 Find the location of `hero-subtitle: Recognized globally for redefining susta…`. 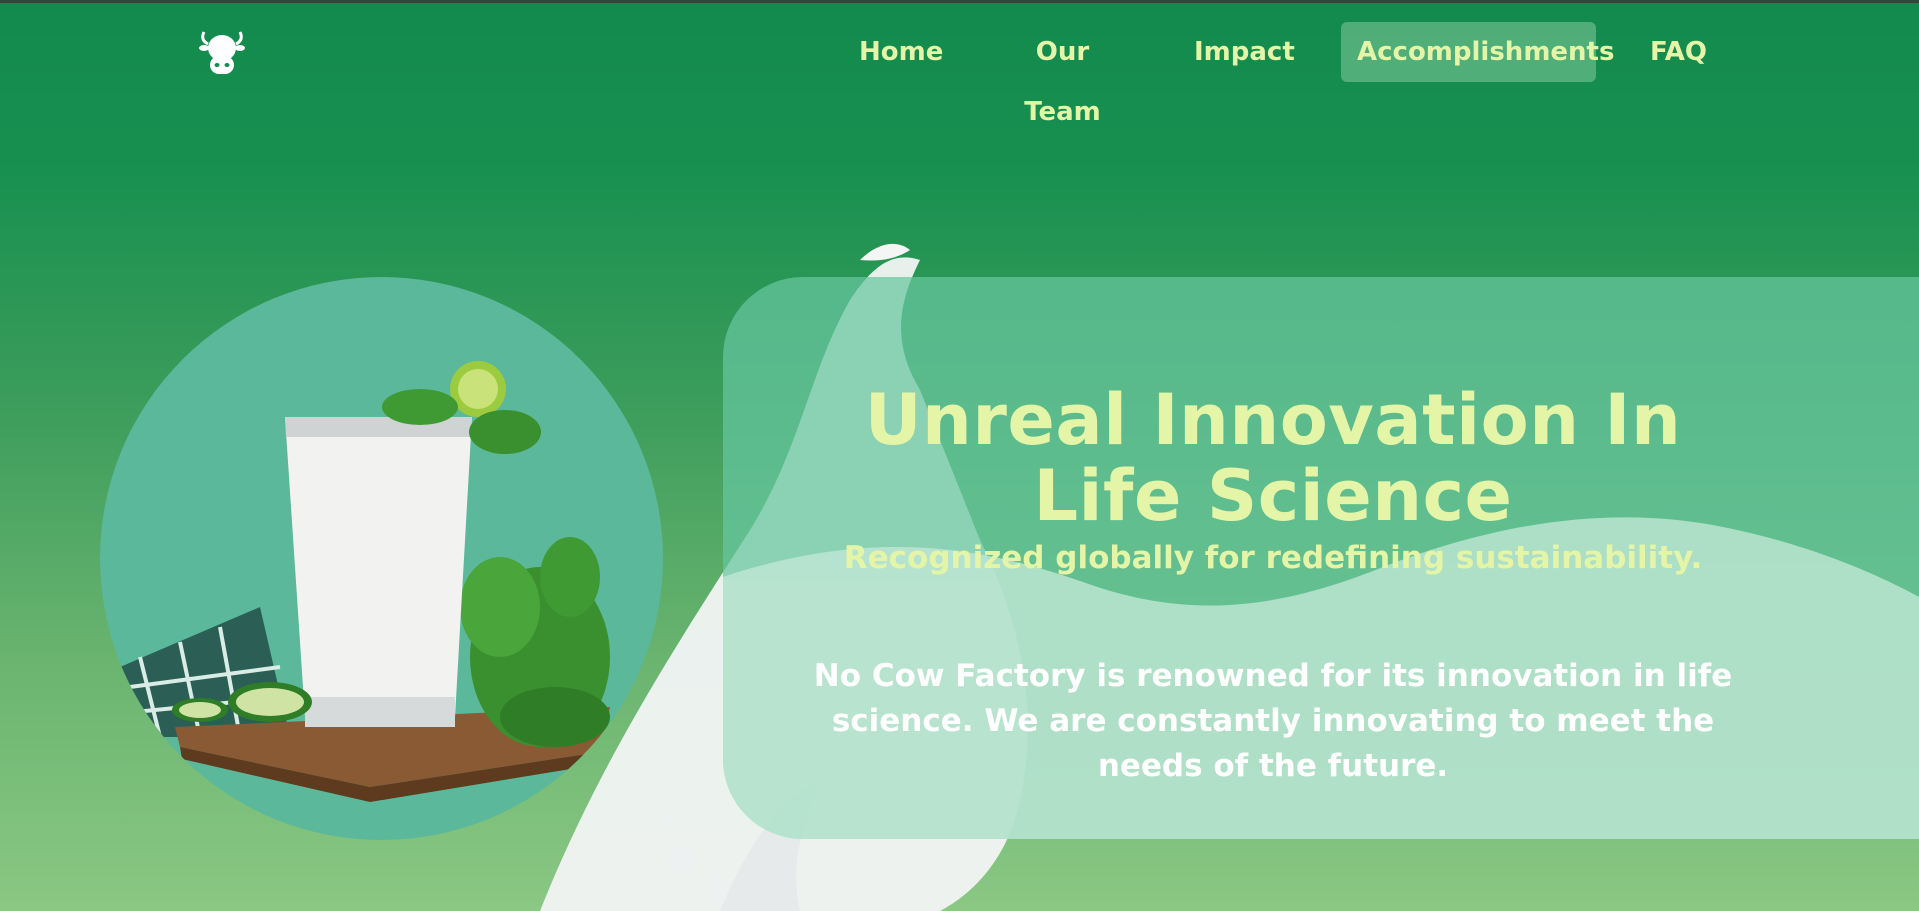

hero-subtitle: Recognized globally for redefining susta… is located at coordinates (1273, 558).